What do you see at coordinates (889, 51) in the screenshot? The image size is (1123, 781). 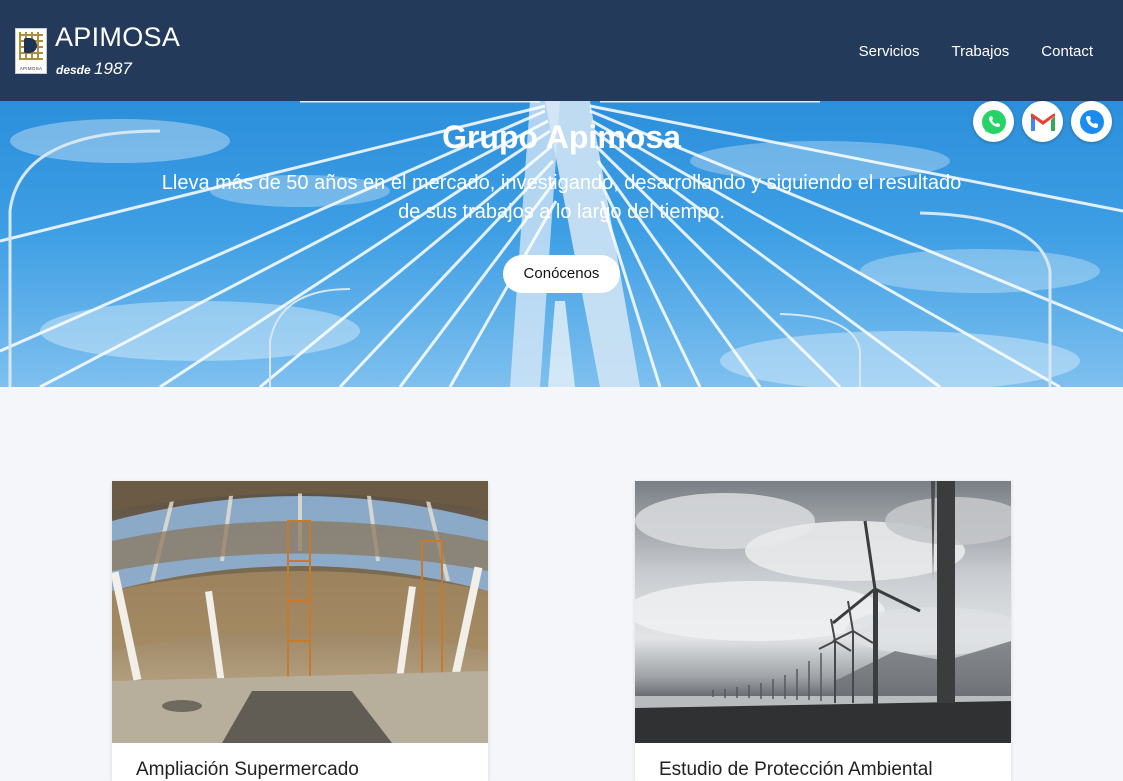 I see `nav-item-servicios: Servicios` at bounding box center [889, 51].